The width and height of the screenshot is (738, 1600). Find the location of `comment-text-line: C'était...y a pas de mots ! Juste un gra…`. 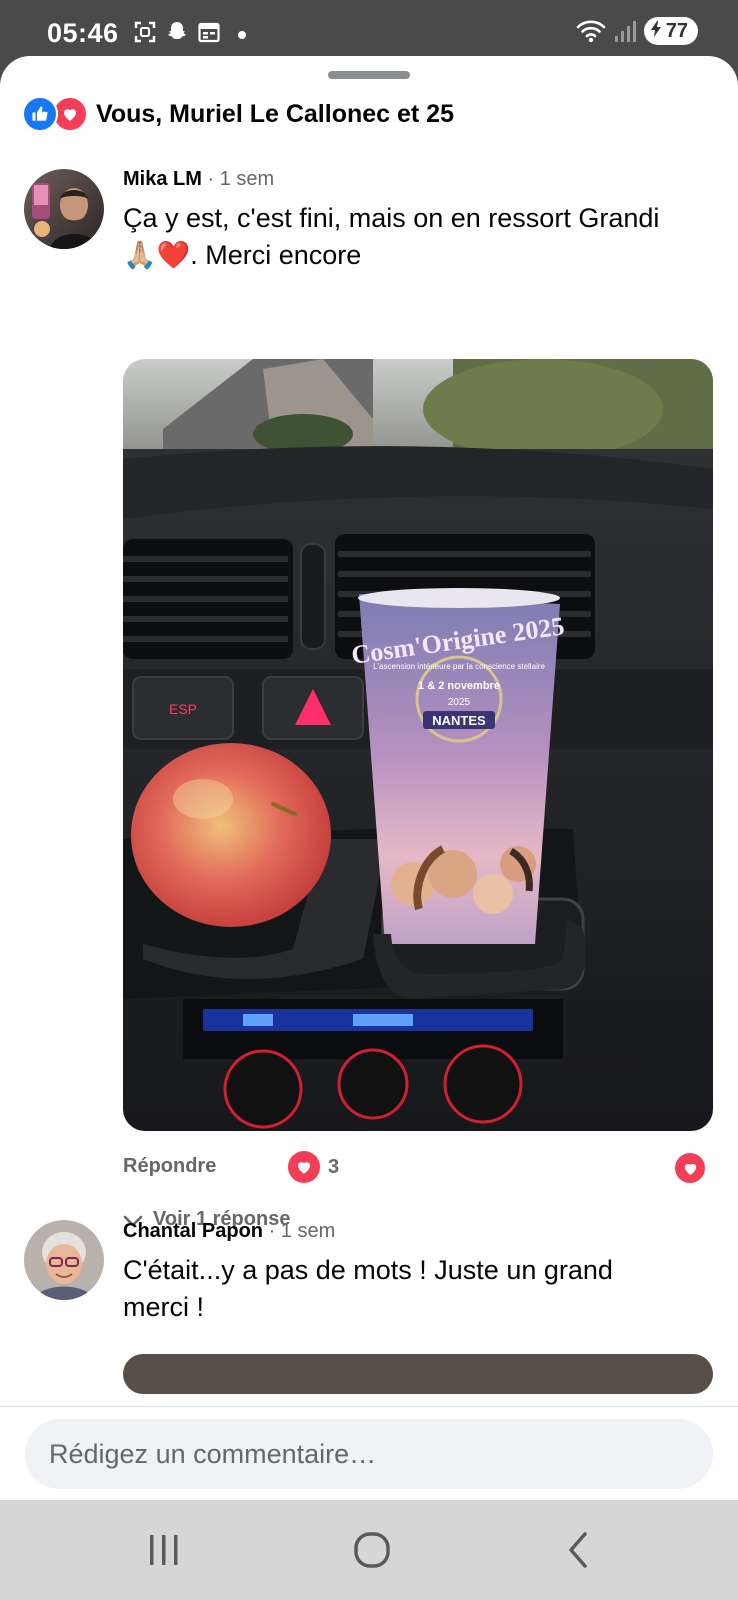

comment-text-line: C'était...y a pas de mots ! Juste un gra… is located at coordinates (368, 1270).